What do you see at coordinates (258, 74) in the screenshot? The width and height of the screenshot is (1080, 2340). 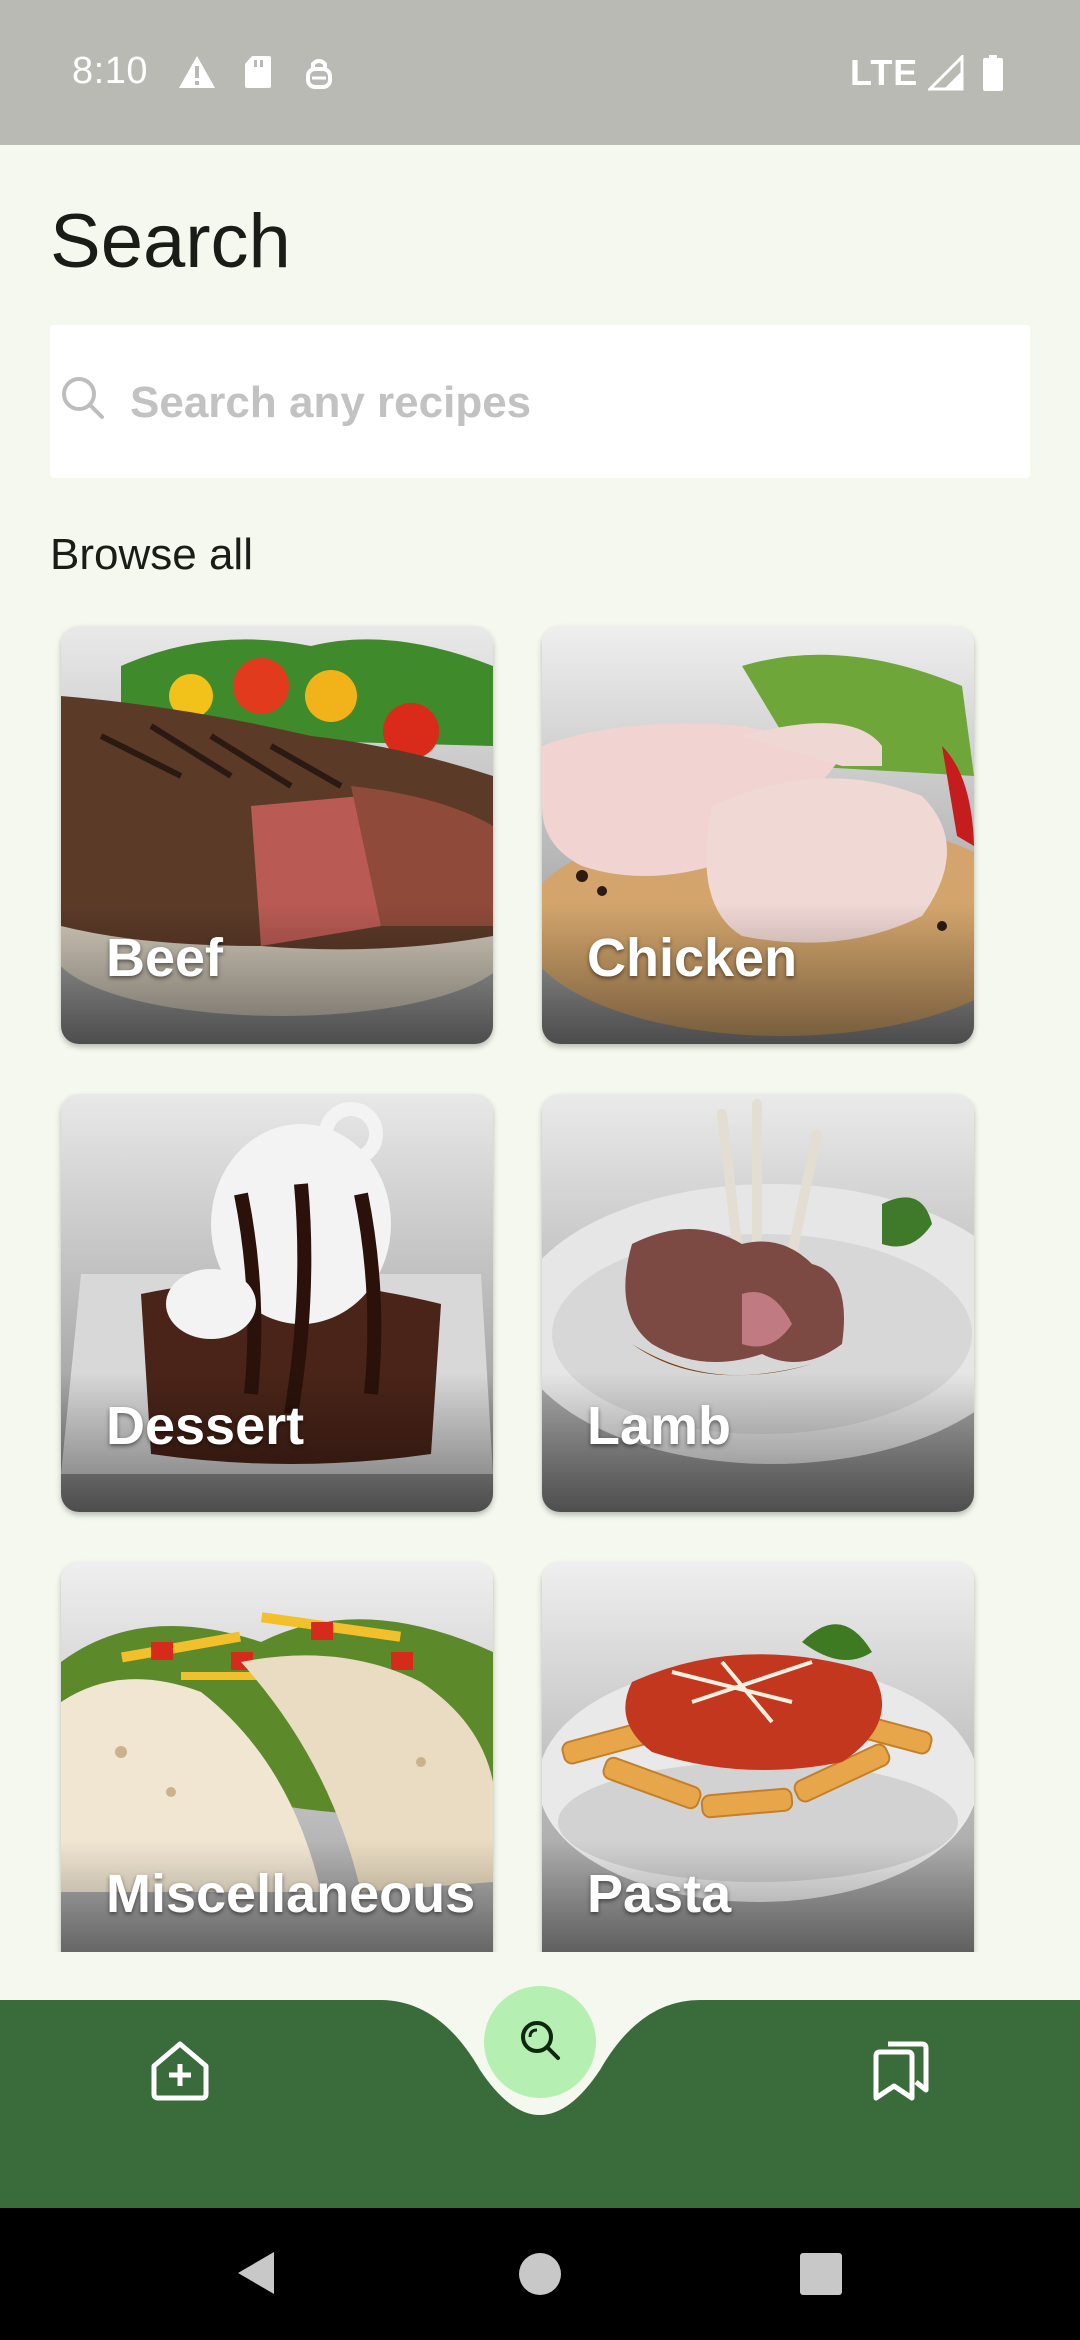 I see `sd-card-icon` at bounding box center [258, 74].